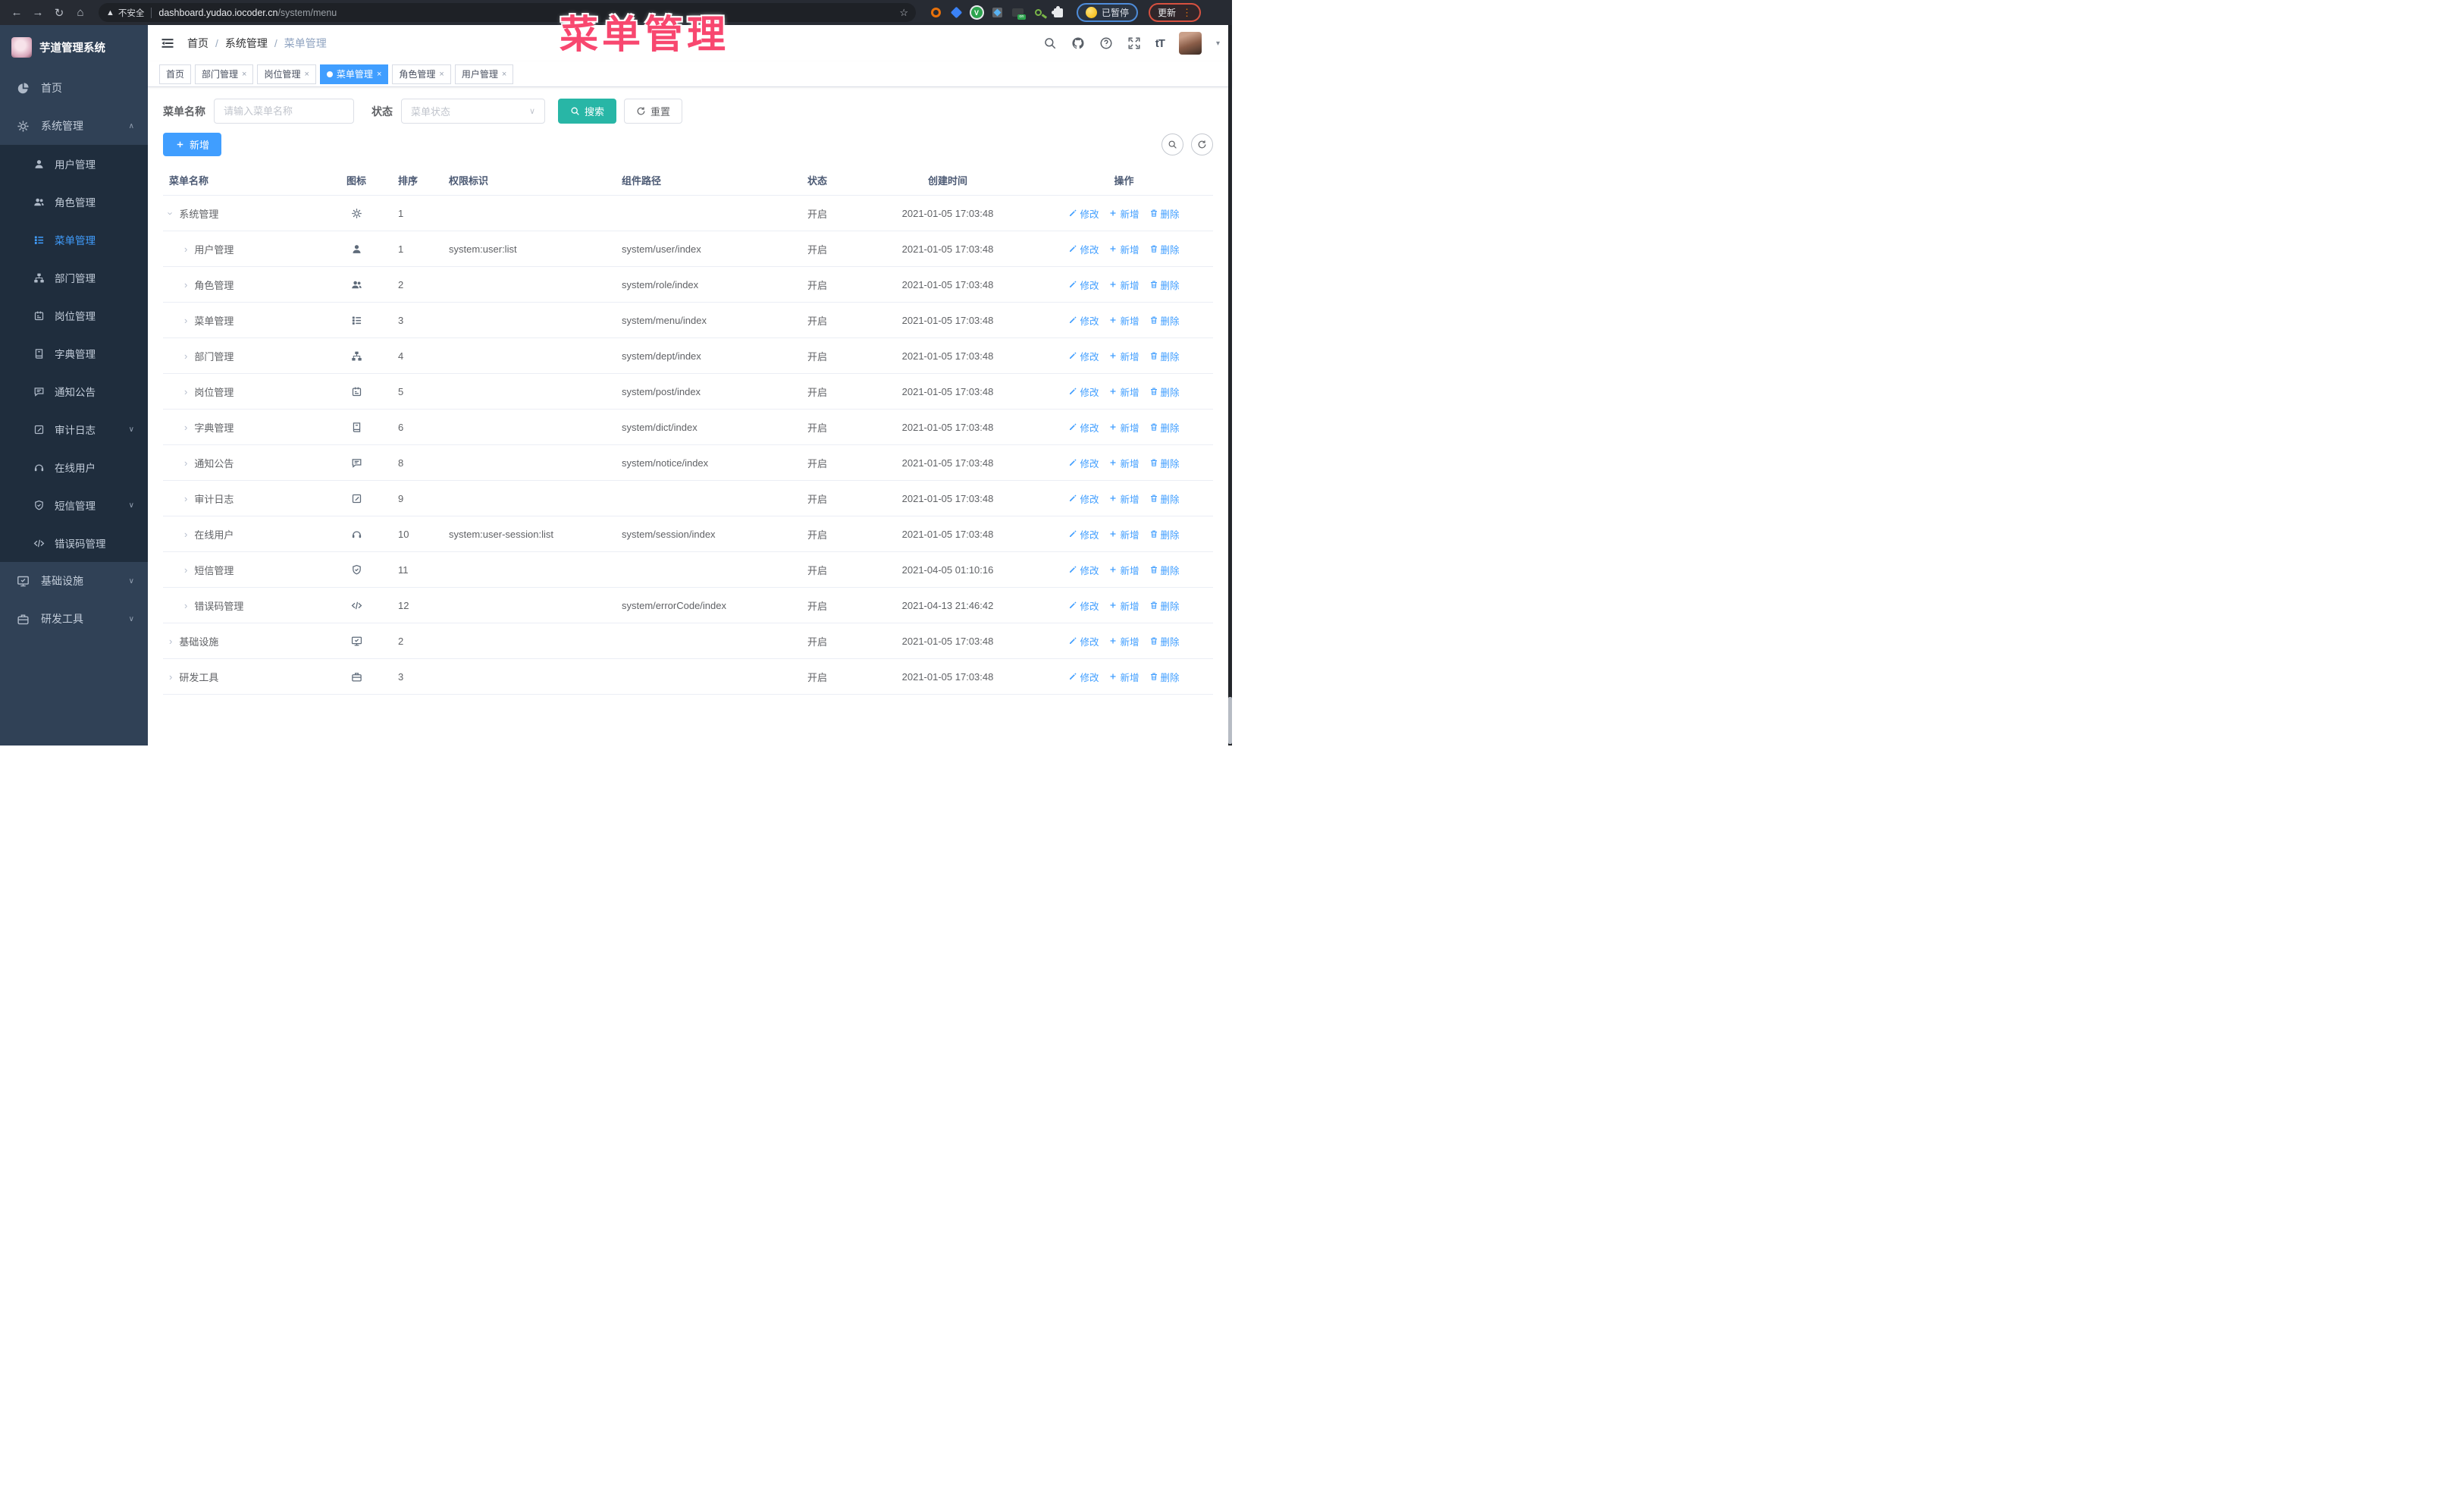 The width and height of the screenshot is (2464, 1491). Describe the element at coordinates (74, 581) in the screenshot. I see `sidebar-item-基础设施: 基础设施 ∨` at that location.